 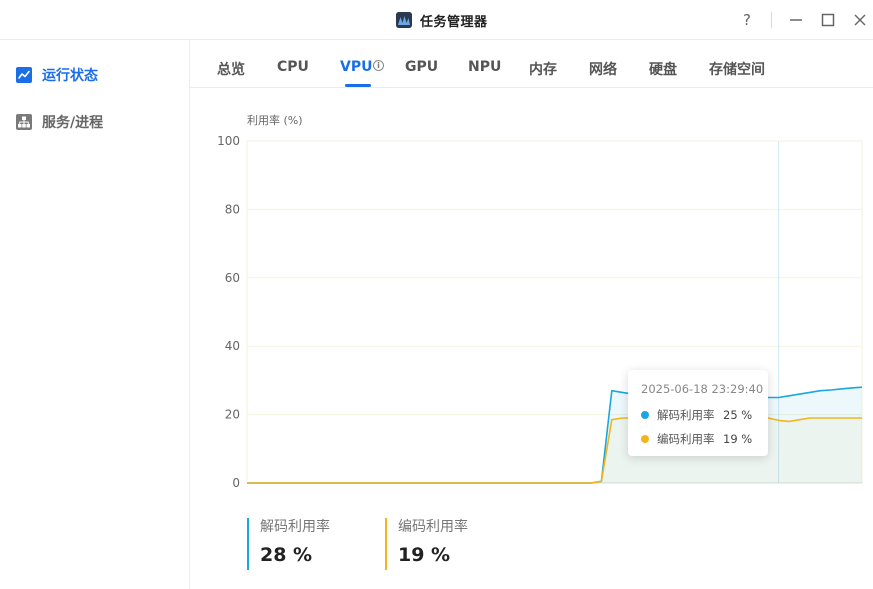 I want to click on tab-memory: 内存, so click(x=543, y=69).